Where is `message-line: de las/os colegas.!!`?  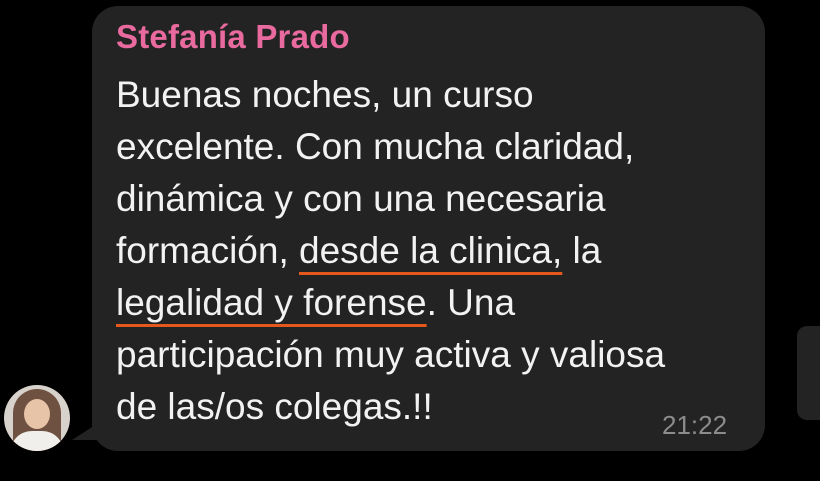
message-line: de las/os colegas.!! is located at coordinates (436, 407).